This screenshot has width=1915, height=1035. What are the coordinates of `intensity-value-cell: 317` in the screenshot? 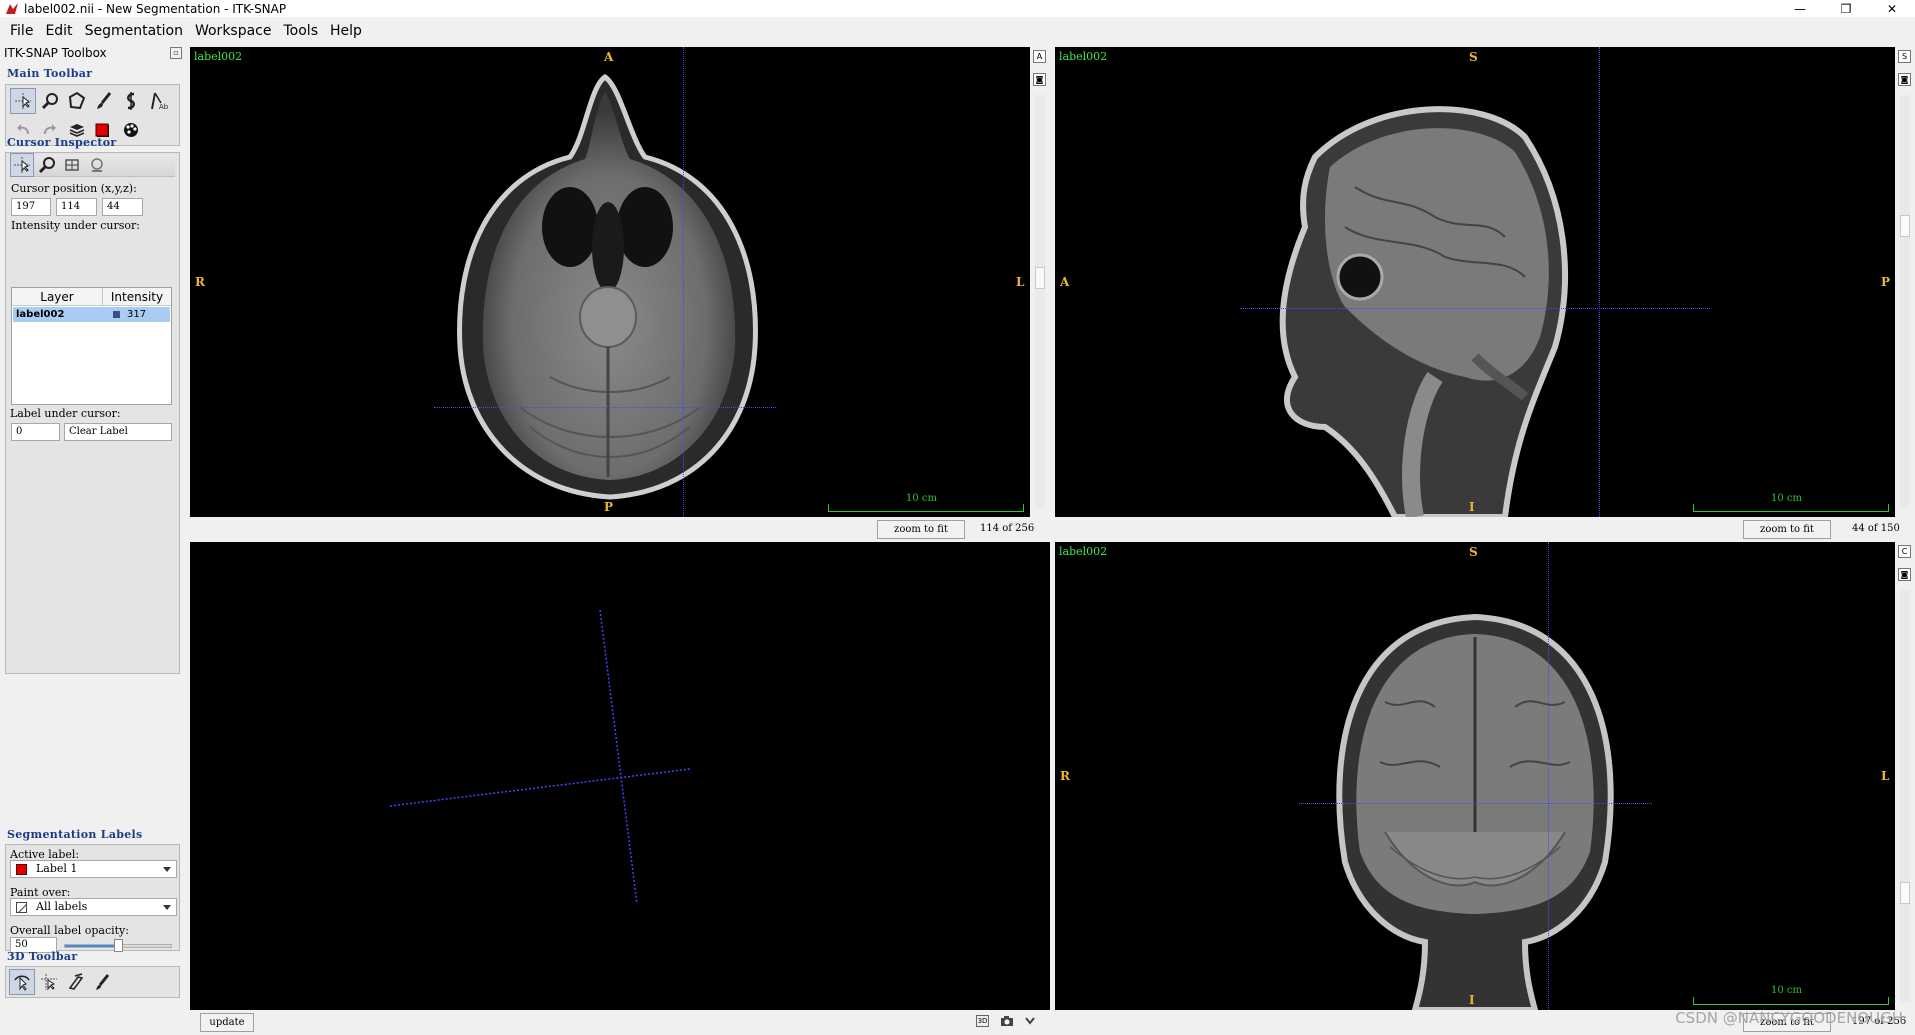 It's located at (137, 314).